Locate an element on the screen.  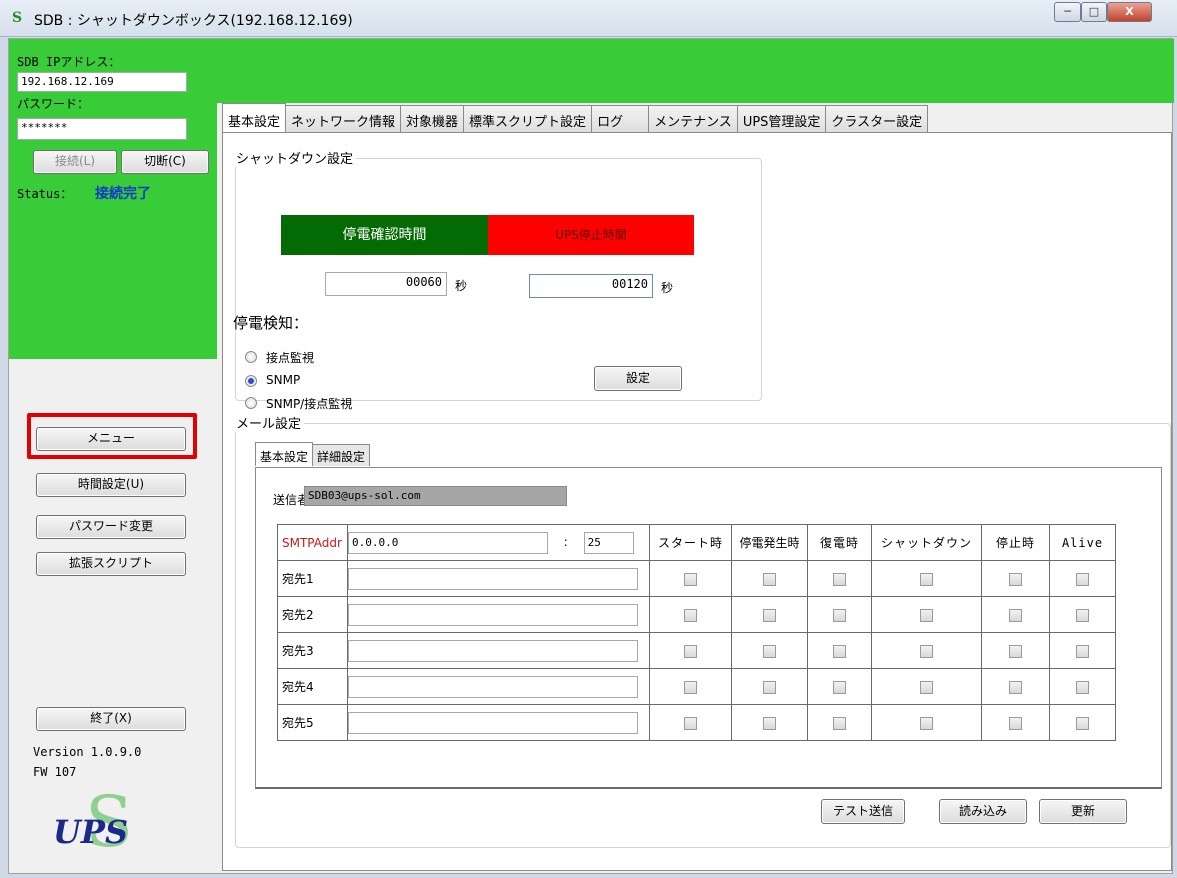
recipient-label: 宛先5 is located at coordinates (312, 722).